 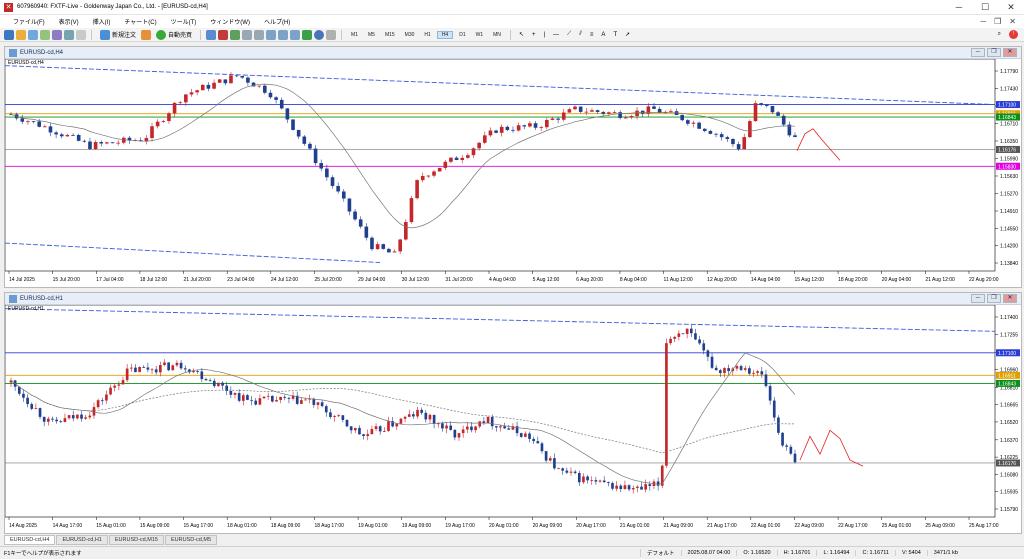 I want to click on horizontal-line-tool: —, so click(x=556, y=35).